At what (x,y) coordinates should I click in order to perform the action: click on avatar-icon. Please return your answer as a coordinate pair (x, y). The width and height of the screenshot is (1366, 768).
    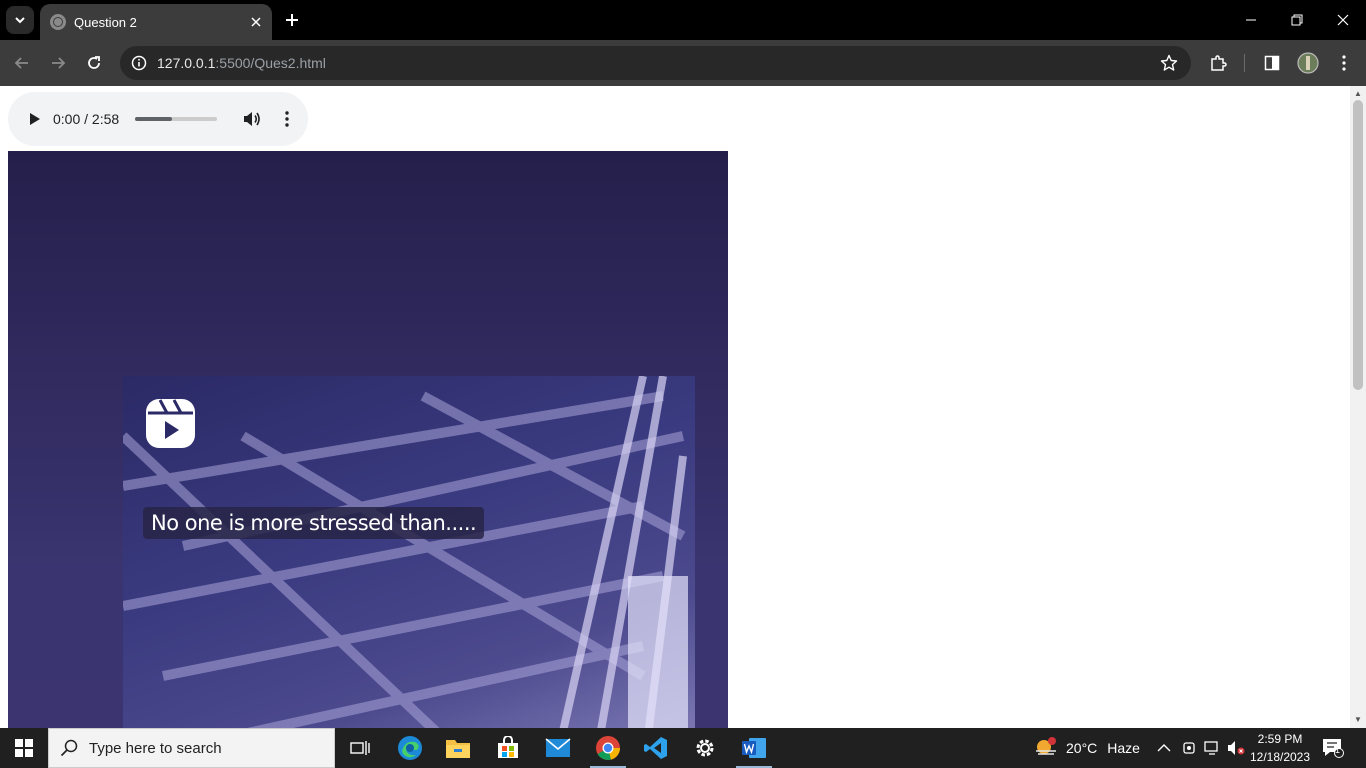
    Looking at the image, I should click on (1308, 63).